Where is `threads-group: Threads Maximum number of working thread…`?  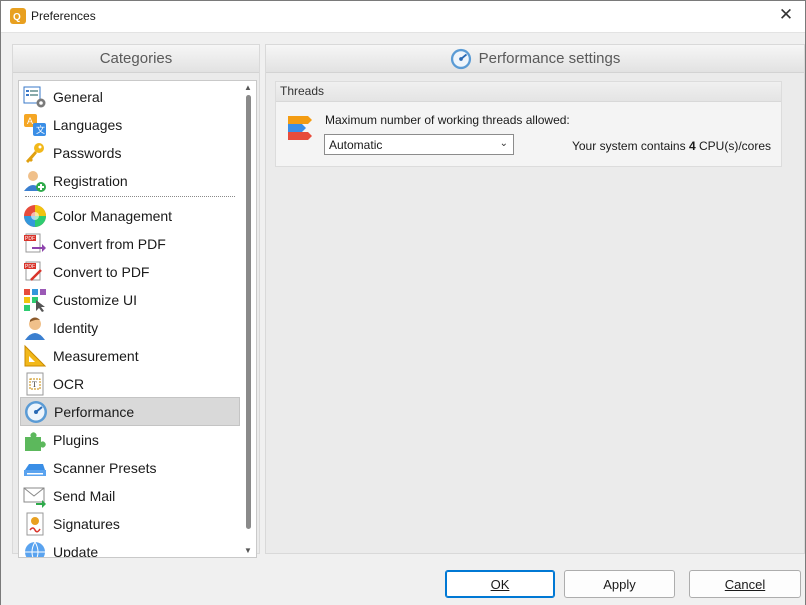 threads-group: Threads Maximum number of working thread… is located at coordinates (528, 124).